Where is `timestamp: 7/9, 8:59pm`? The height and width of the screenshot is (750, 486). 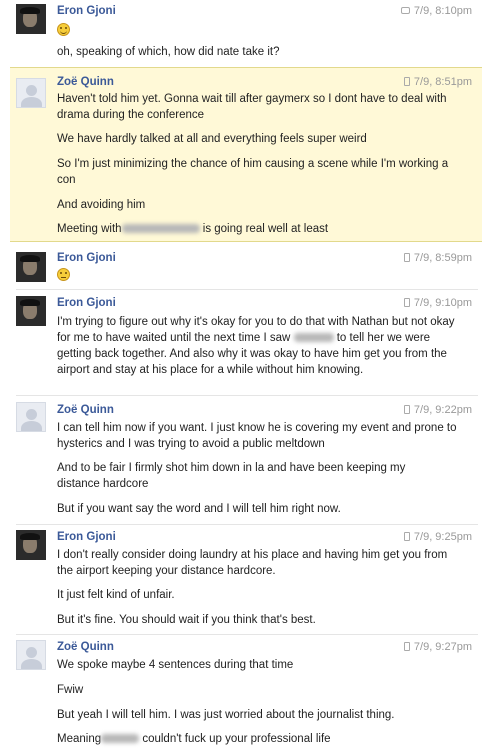
timestamp: 7/9, 8:59pm is located at coordinates (437, 258).